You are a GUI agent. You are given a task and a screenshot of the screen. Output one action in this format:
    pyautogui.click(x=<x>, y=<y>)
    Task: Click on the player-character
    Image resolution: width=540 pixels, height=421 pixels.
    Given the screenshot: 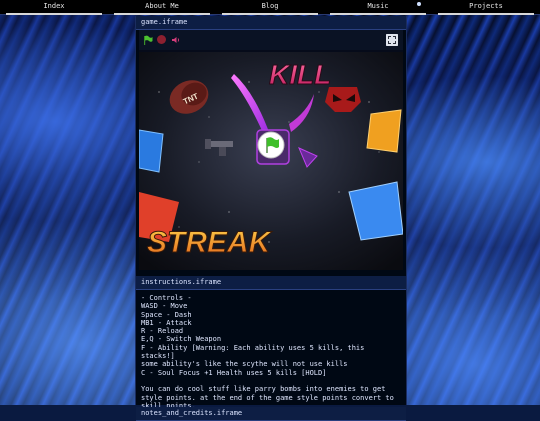 What is the action you would take?
    pyautogui.click(x=273, y=147)
    